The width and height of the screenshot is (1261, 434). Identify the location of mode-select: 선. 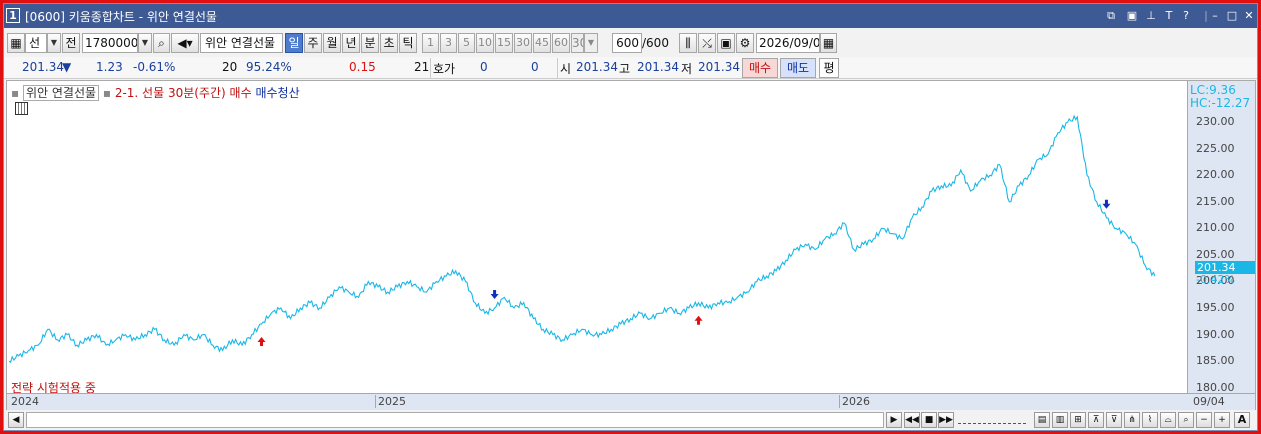
(36, 43).